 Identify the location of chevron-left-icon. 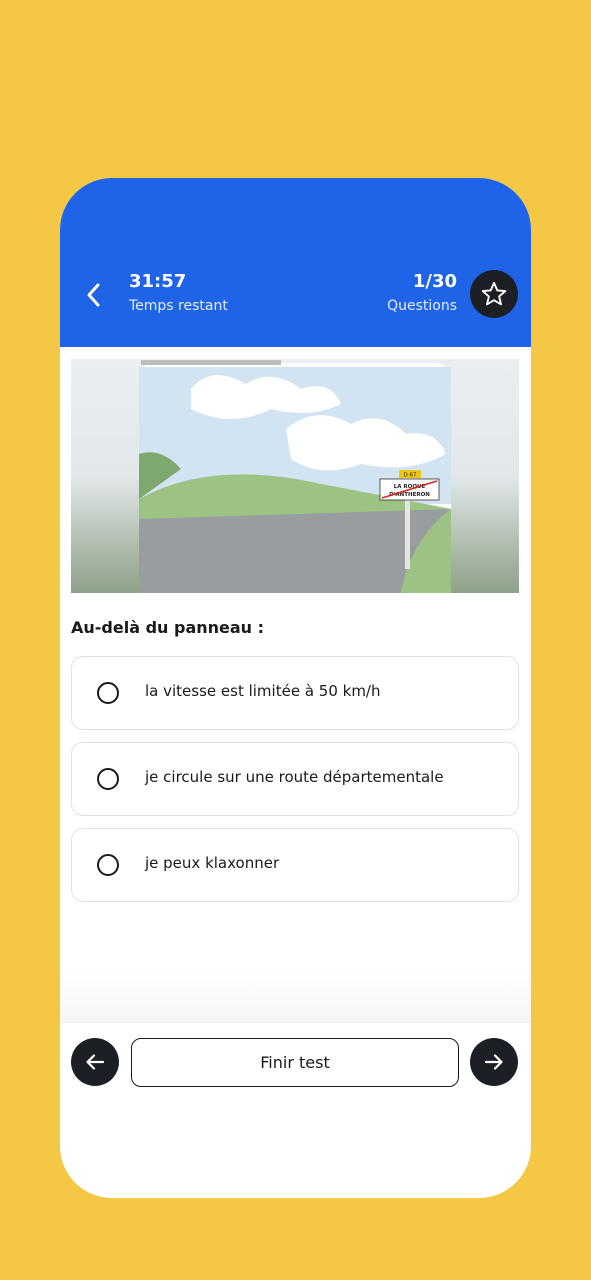
(93, 295).